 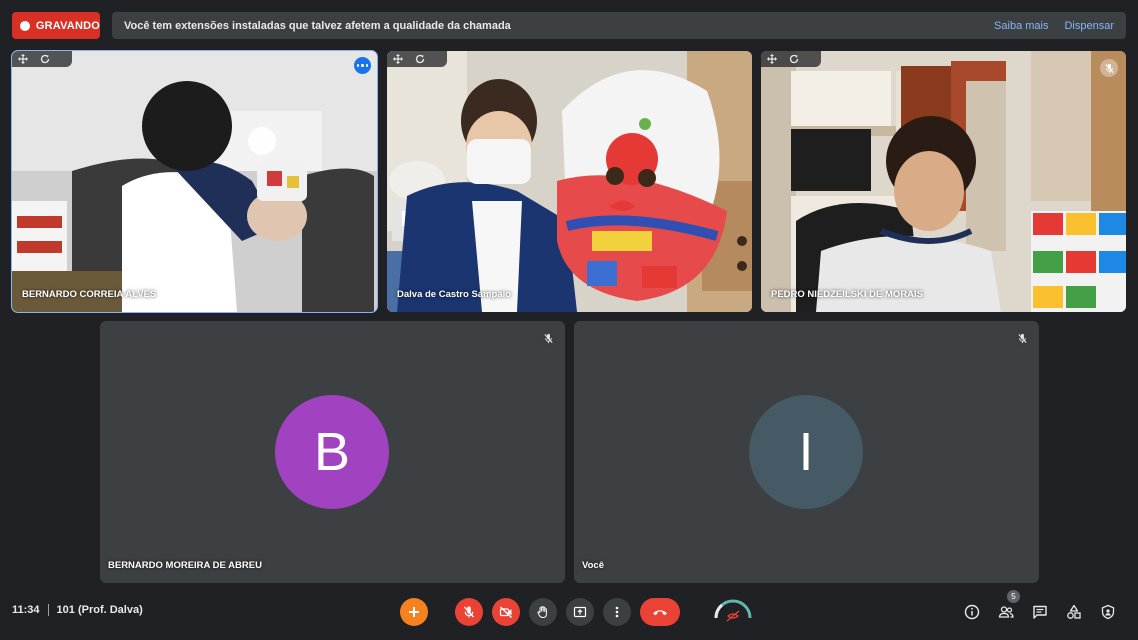 I want to click on add-activity-button, so click(x=414, y=612).